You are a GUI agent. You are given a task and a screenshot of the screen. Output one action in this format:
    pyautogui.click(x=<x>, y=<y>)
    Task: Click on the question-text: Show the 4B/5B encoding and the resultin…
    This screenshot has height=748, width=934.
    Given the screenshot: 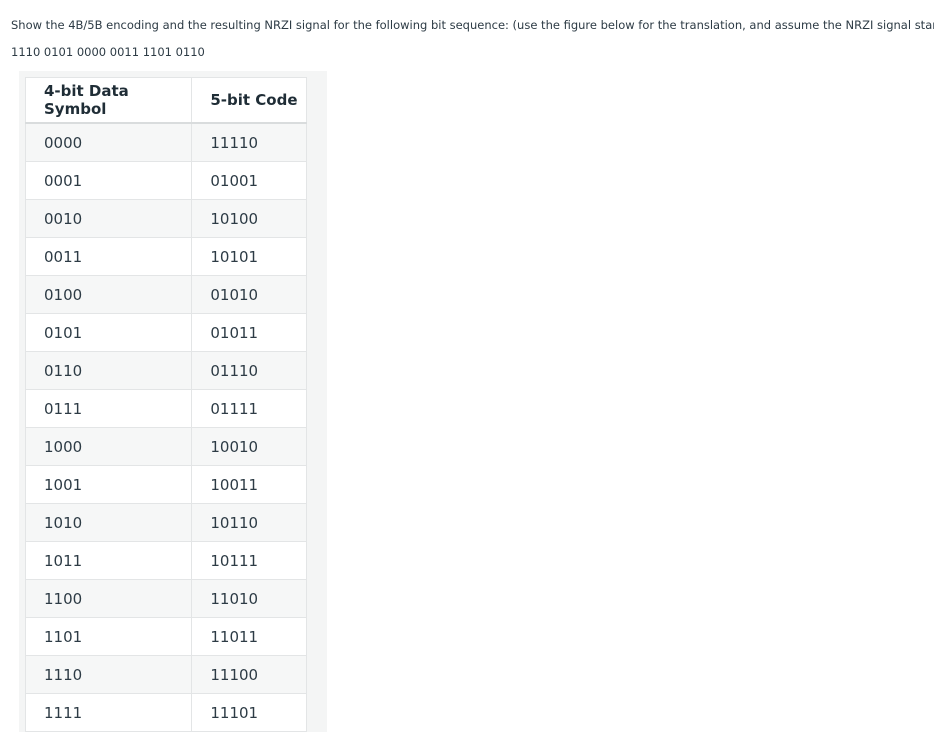 What is the action you would take?
    pyautogui.click(x=472, y=25)
    